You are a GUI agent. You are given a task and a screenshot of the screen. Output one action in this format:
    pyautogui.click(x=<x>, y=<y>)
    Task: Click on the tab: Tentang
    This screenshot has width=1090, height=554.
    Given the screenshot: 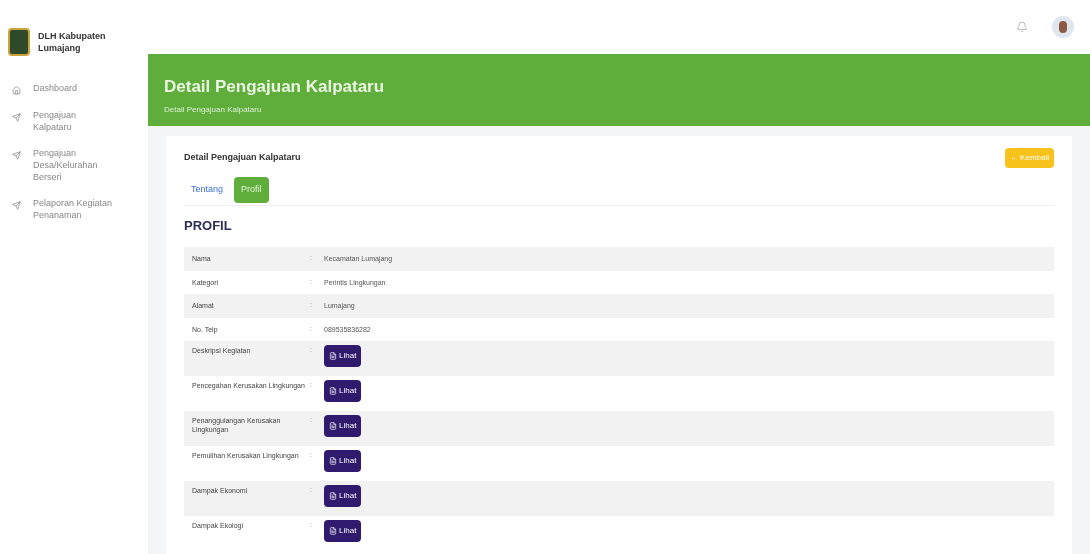 What is the action you would take?
    pyautogui.click(x=207, y=190)
    